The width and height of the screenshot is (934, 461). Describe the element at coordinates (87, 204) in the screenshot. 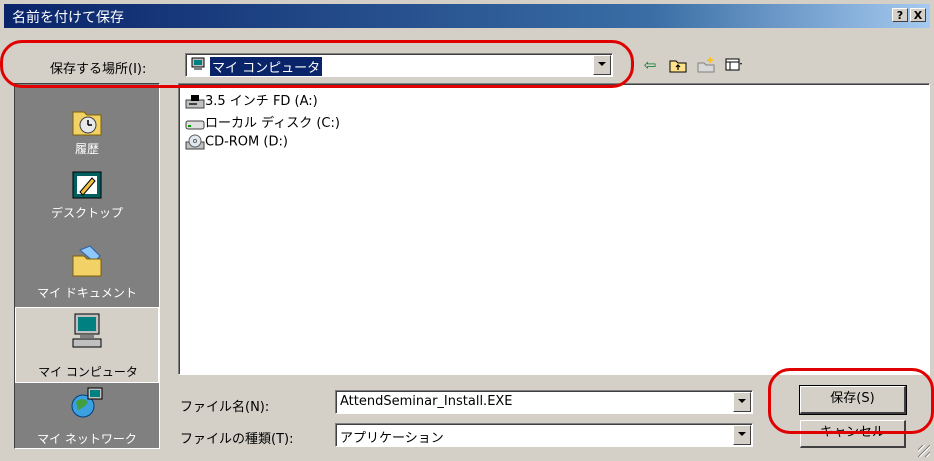

I see `place-desktop: デスクトップ` at that location.